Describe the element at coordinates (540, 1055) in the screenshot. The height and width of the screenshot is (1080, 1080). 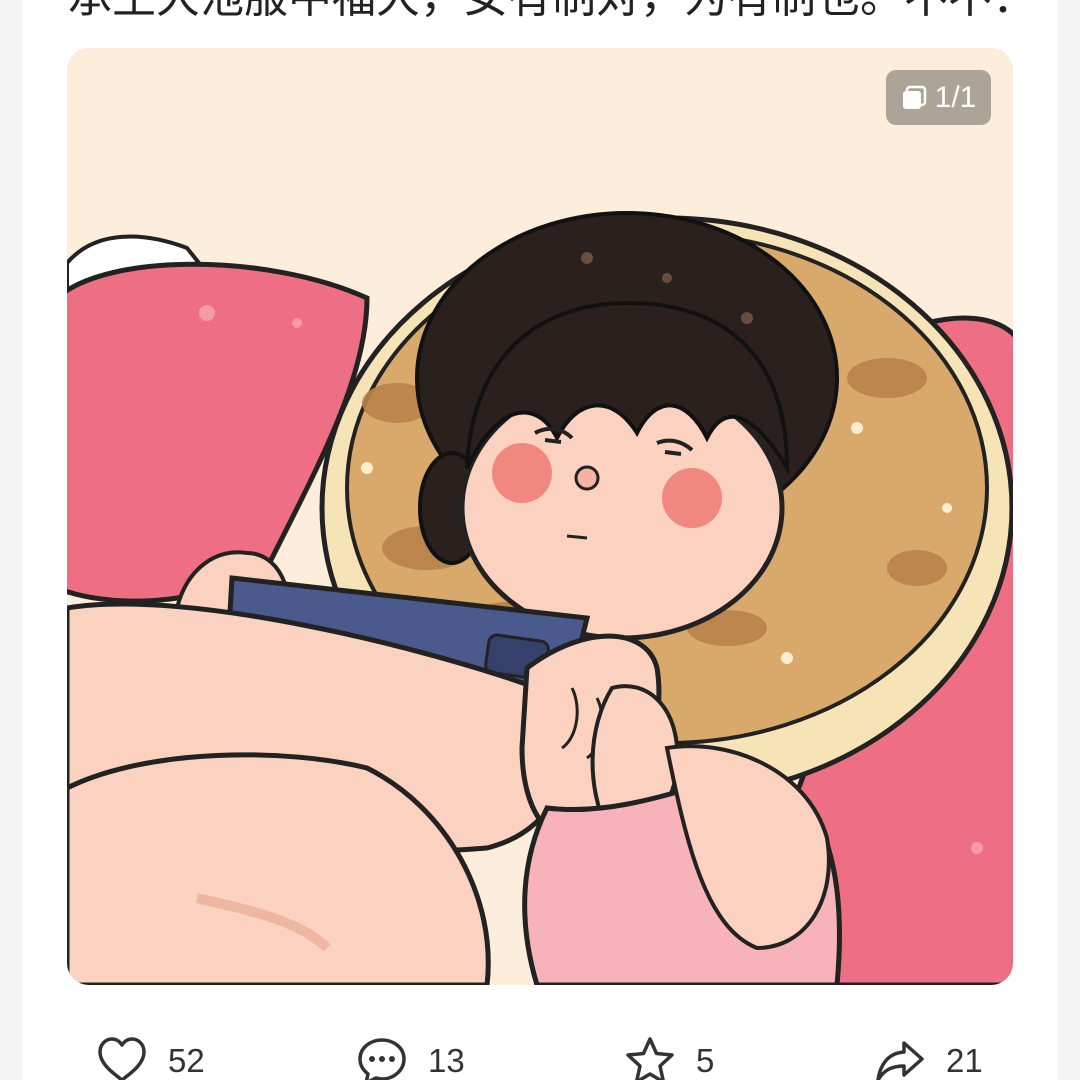
I see `post-actions-bar: 52 13 5 21` at that location.